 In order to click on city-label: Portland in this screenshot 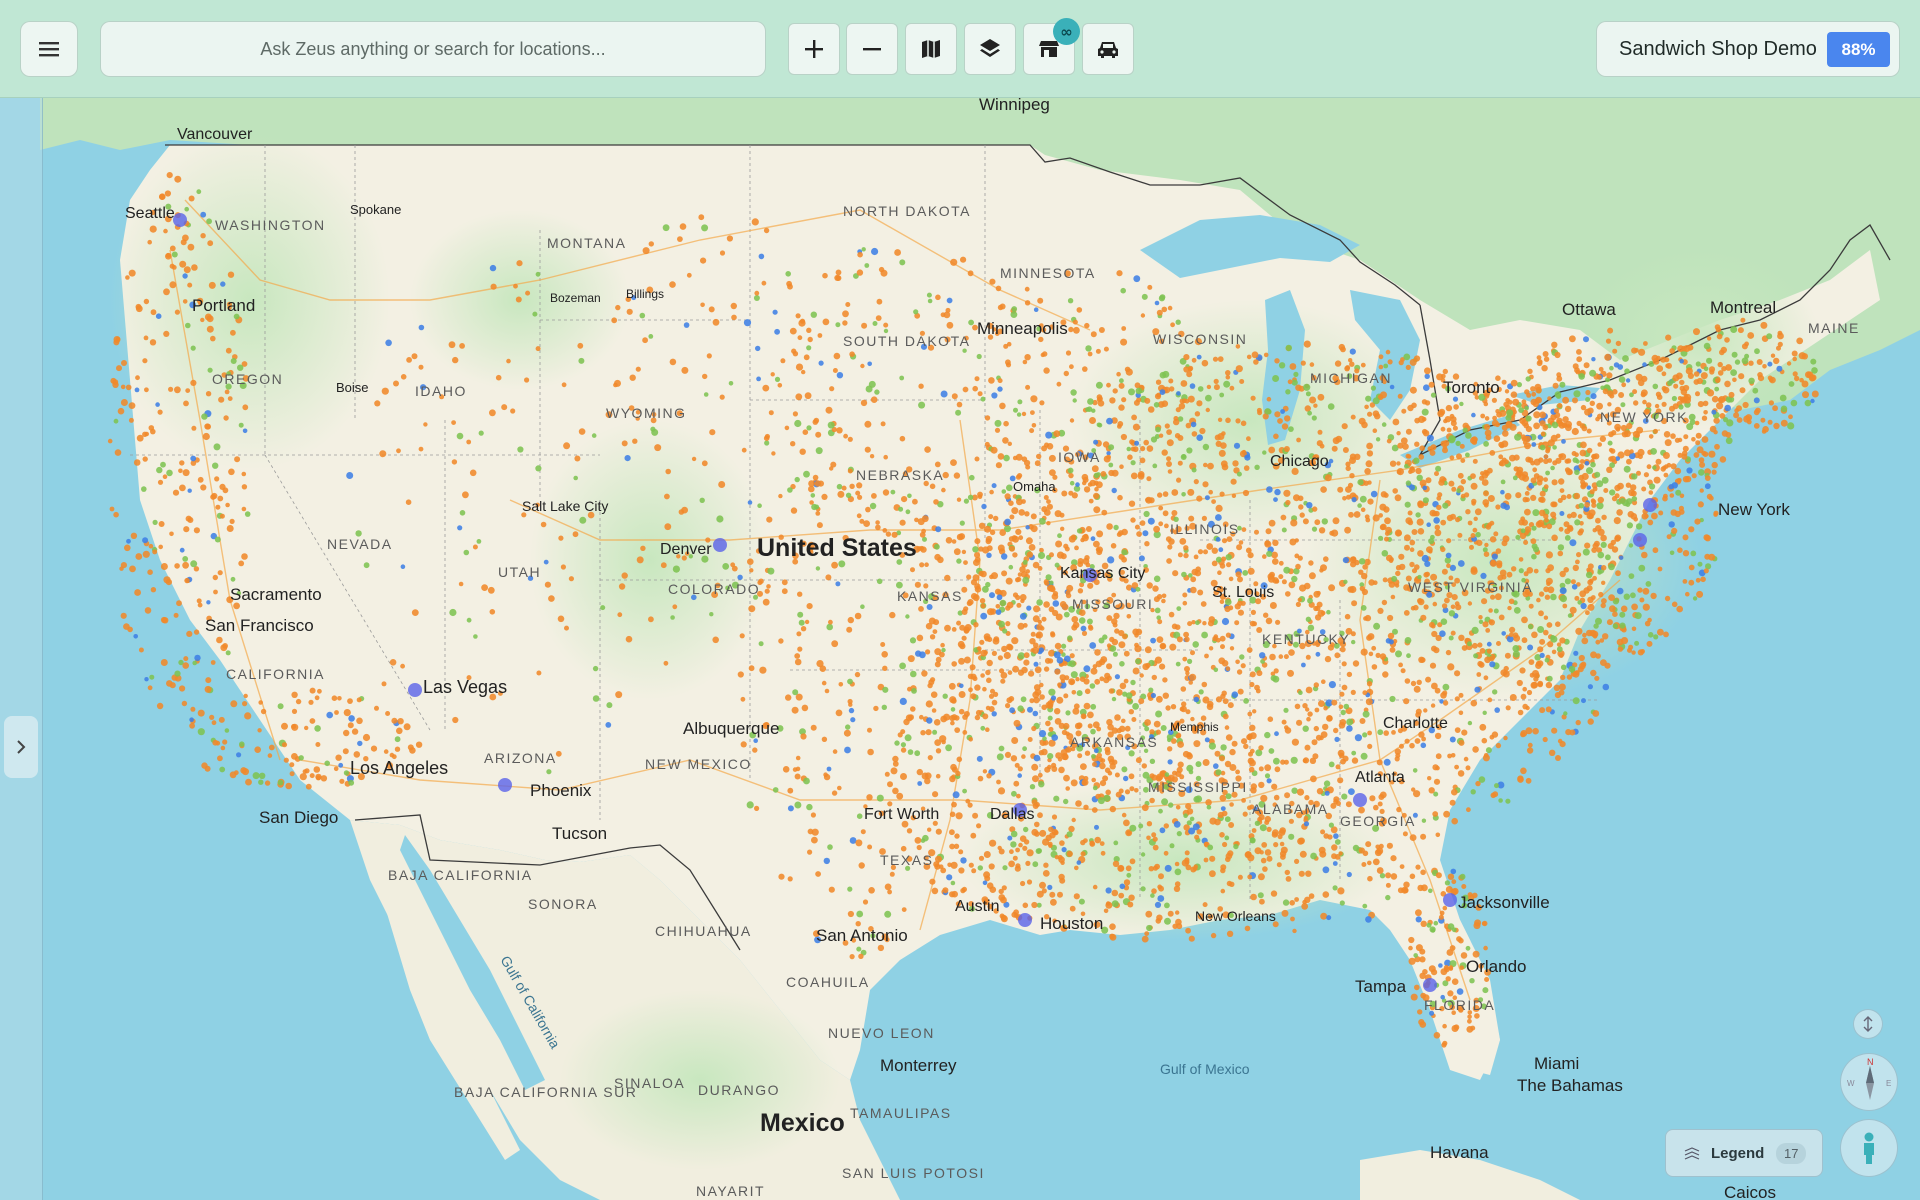, I will do `click(223, 305)`.